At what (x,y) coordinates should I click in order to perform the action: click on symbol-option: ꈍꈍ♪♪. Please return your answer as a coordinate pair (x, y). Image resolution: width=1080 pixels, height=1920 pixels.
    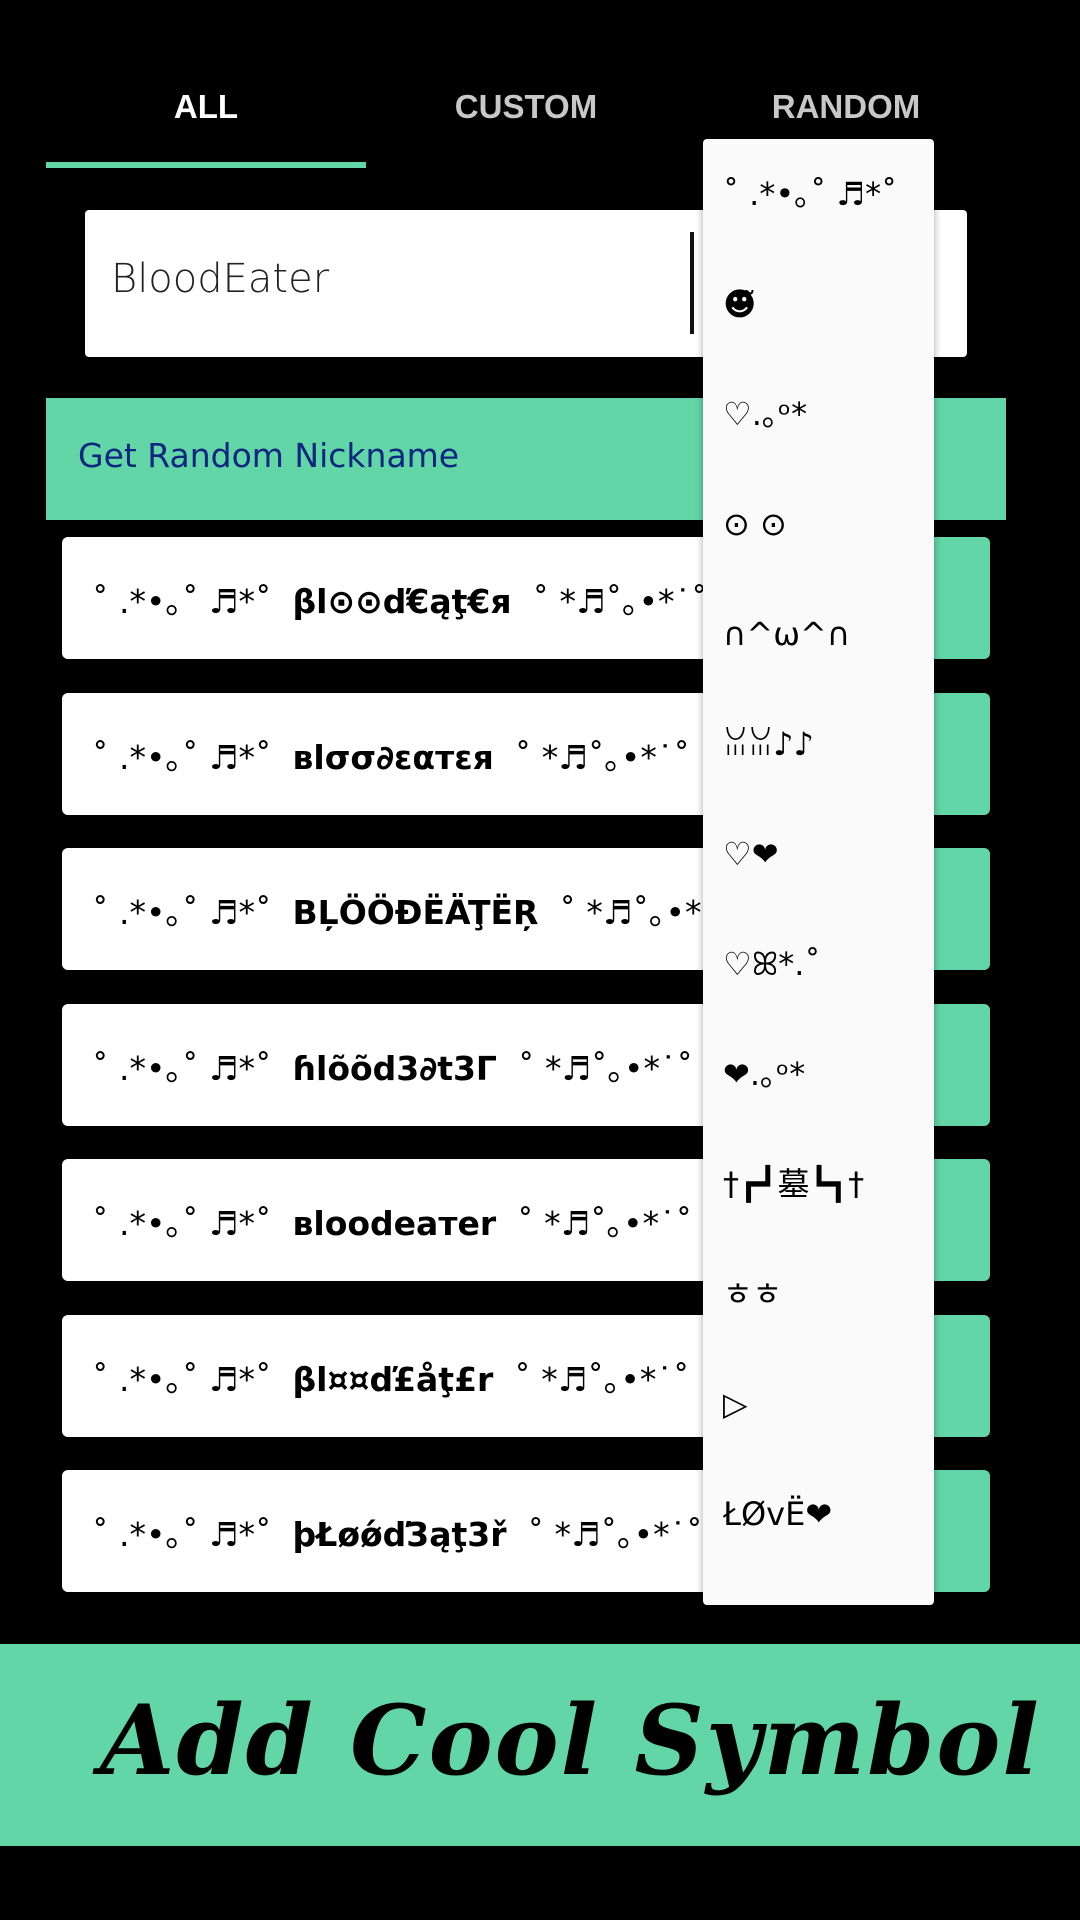
    Looking at the image, I should click on (768, 744).